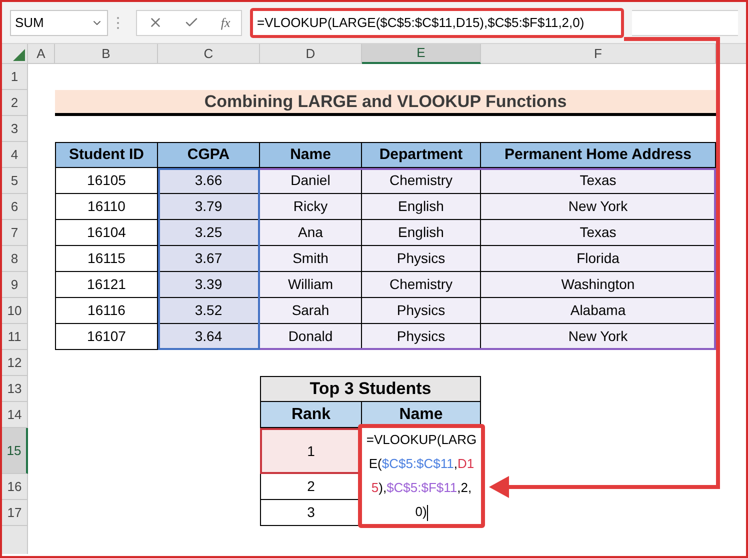 The image size is (748, 558). I want to click on column-header: B, so click(106, 54).